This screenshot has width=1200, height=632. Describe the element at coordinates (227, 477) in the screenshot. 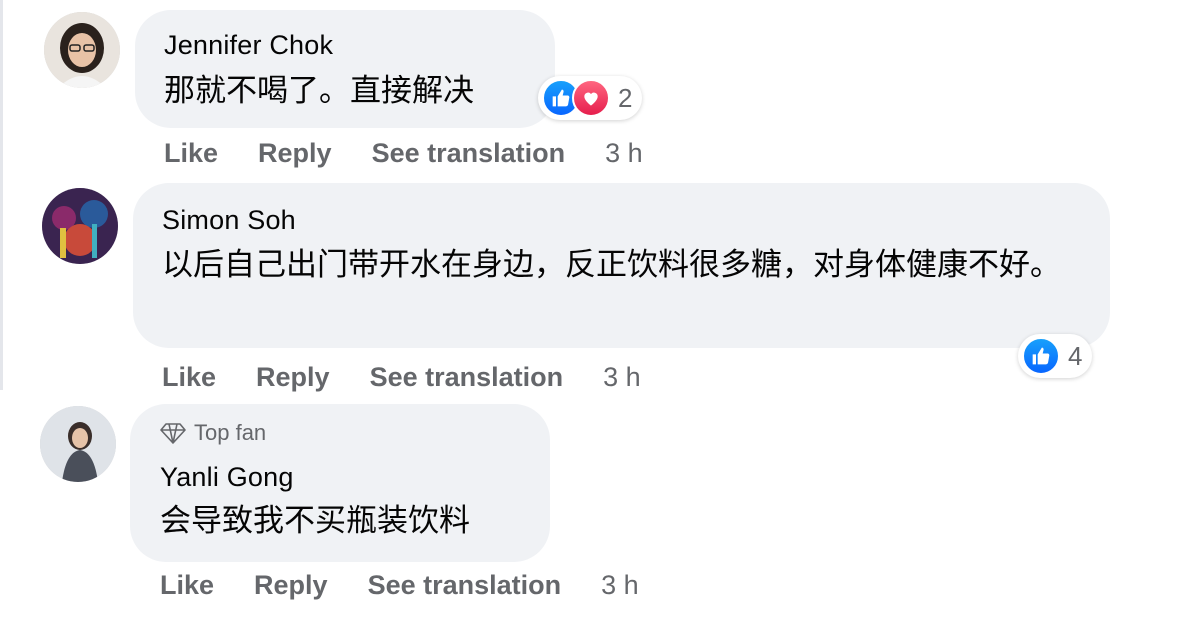

I see `author-name: Yanli Gong` at that location.